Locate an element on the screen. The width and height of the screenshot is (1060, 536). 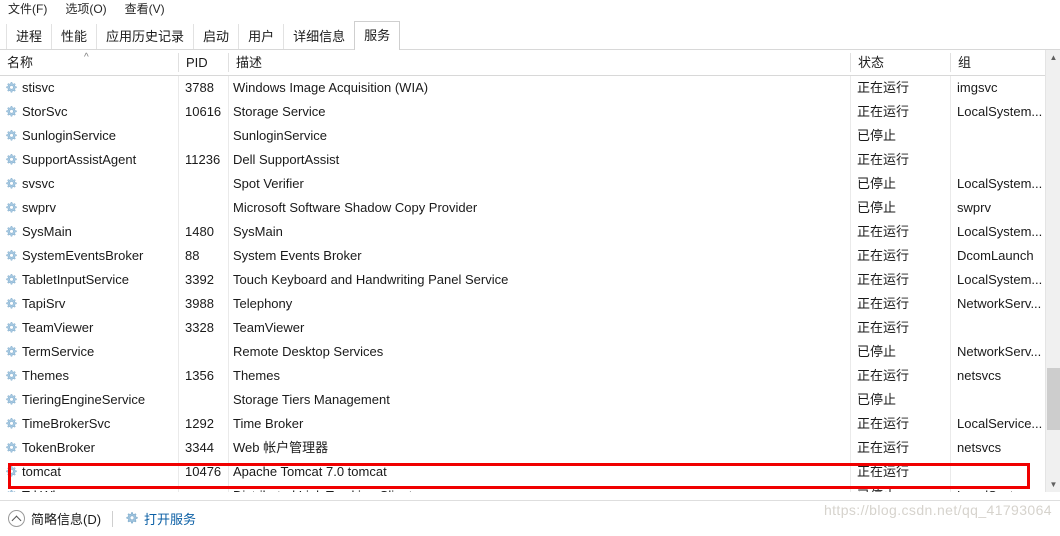
menu-view: 查看(V) is located at coordinates (149, 9).